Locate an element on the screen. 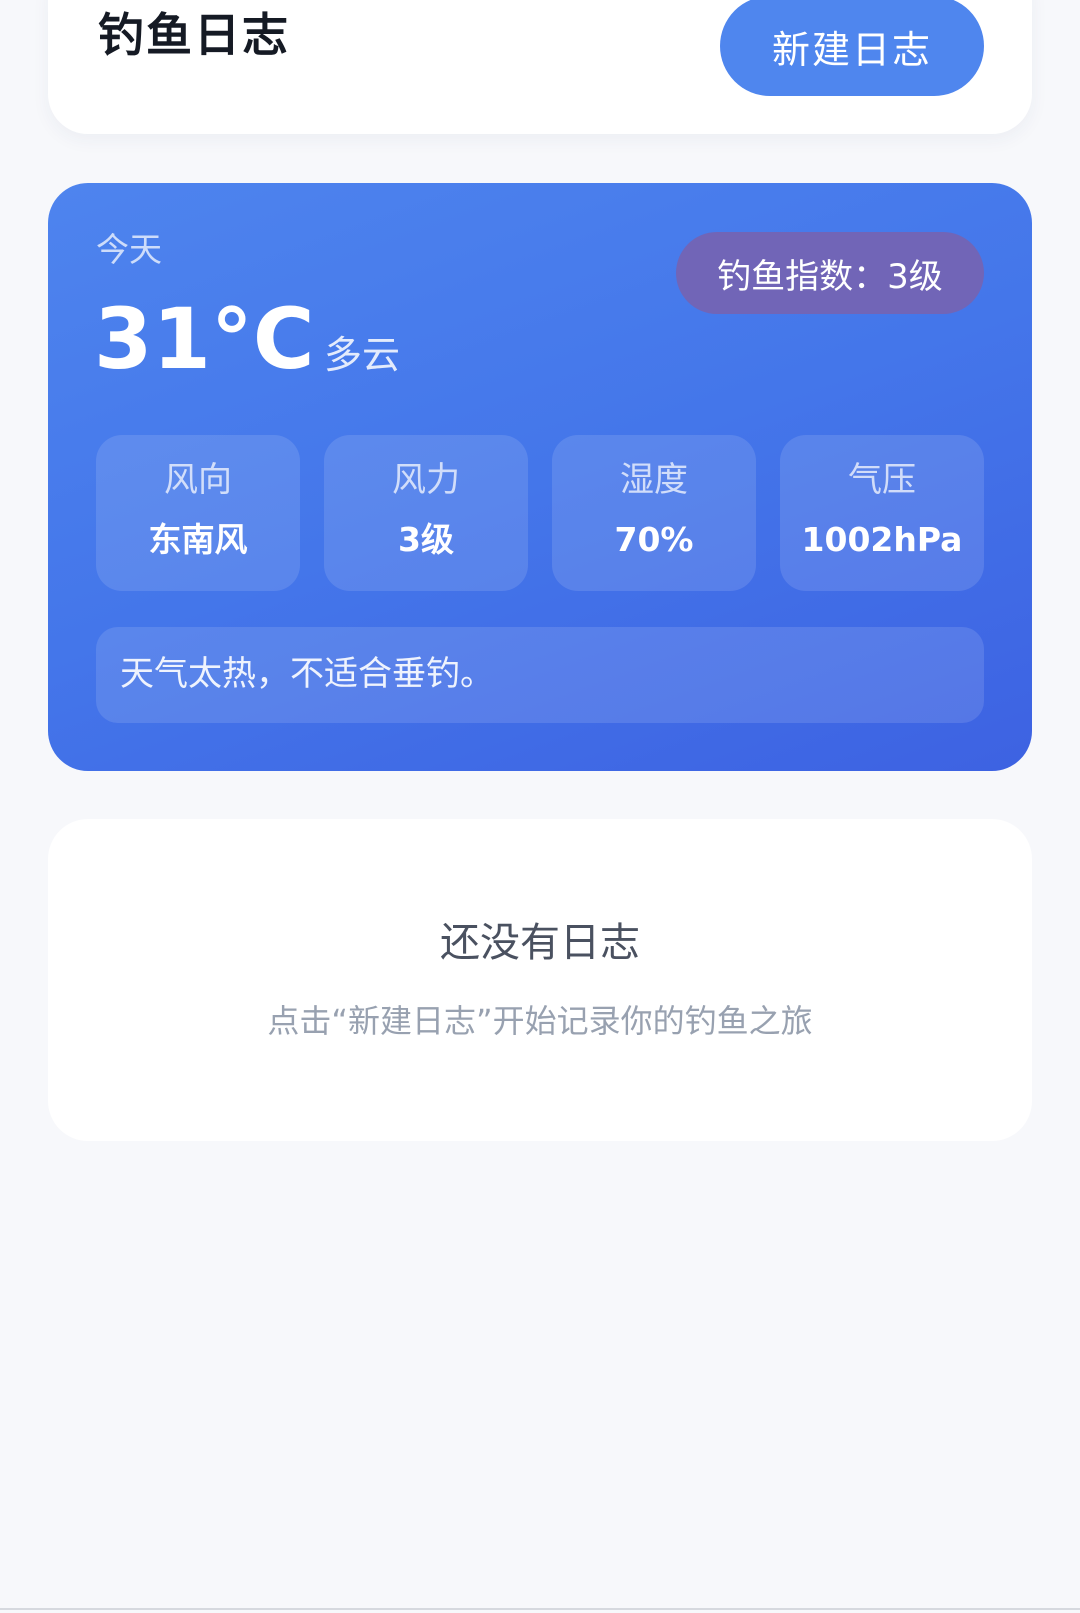 The height and width of the screenshot is (1613, 1080). fishing-advice-box: 天气太热，不适合垂钓。 is located at coordinates (540, 675).